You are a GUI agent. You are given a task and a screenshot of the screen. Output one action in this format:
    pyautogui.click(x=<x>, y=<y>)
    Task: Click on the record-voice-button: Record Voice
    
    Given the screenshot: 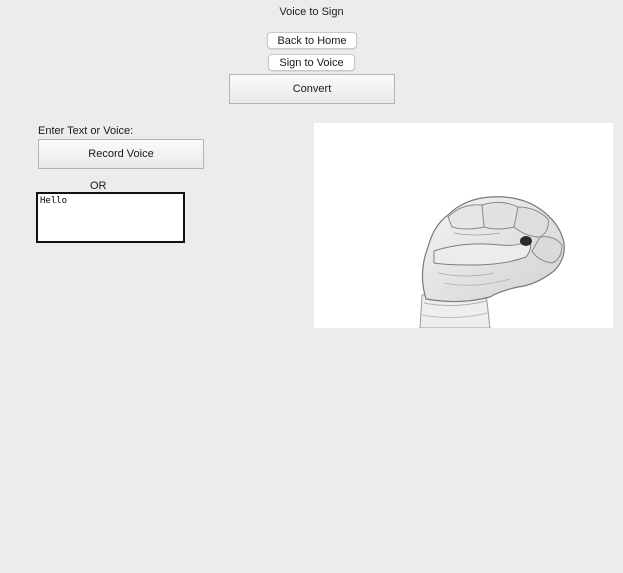 What is the action you would take?
    pyautogui.click(x=121, y=154)
    